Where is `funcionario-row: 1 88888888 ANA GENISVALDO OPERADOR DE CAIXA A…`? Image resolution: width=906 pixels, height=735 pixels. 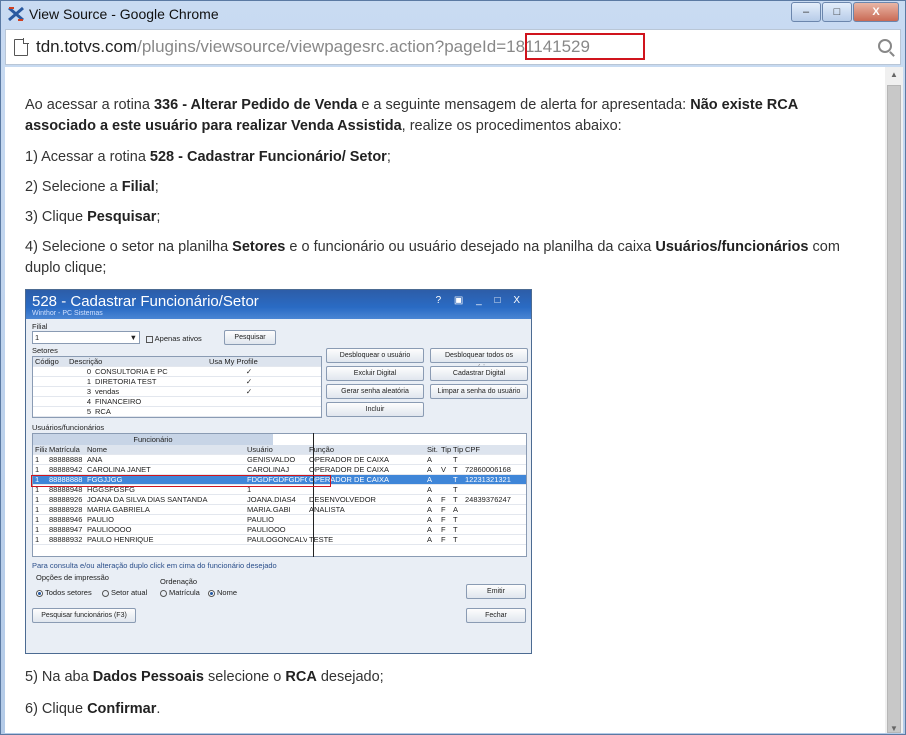 funcionario-row: 1 88888888 ANA GENISVALDO OPERADOR DE CAIXA A… is located at coordinates (279, 460).